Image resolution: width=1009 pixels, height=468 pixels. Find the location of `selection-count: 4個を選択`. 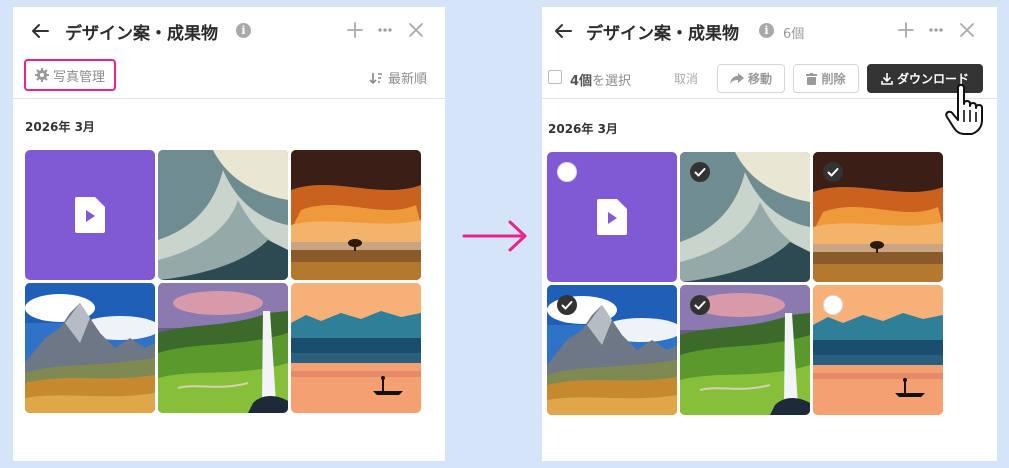

selection-count: 4個を選択 is located at coordinates (600, 79).